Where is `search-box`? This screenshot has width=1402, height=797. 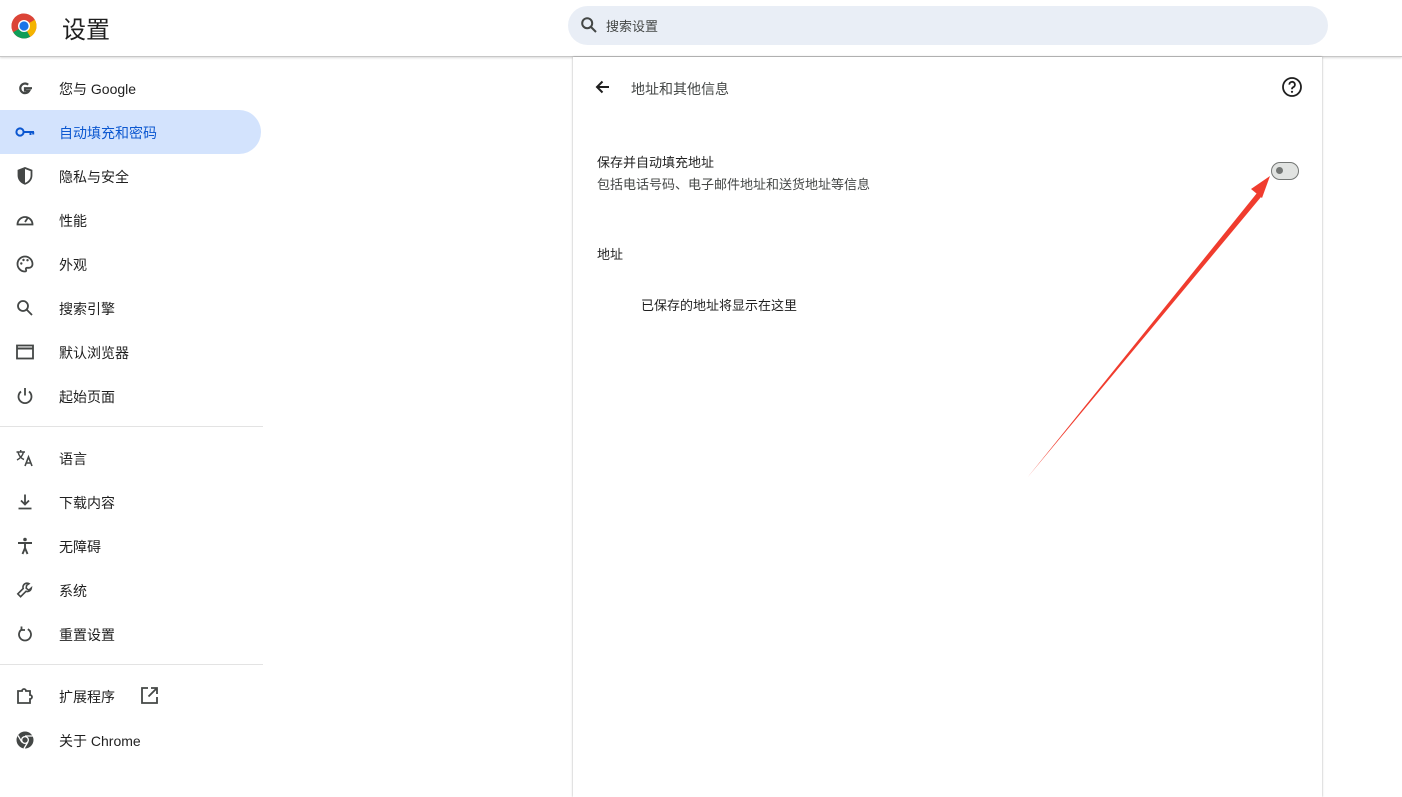 search-box is located at coordinates (948, 26).